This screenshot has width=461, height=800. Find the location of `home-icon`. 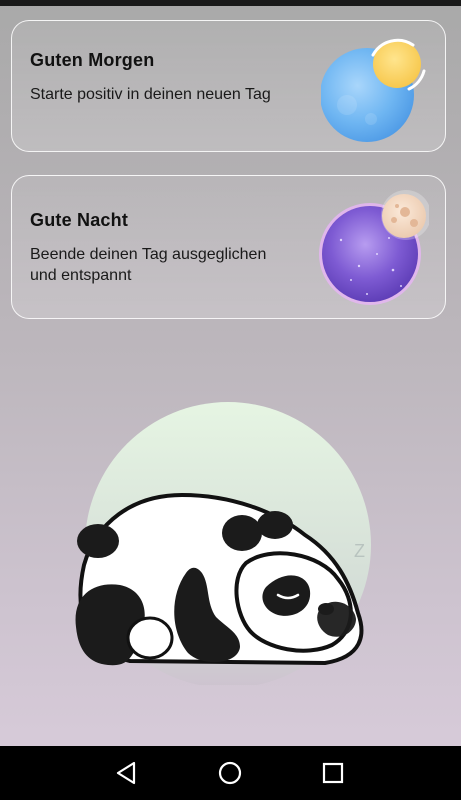

home-icon is located at coordinates (230, 773).